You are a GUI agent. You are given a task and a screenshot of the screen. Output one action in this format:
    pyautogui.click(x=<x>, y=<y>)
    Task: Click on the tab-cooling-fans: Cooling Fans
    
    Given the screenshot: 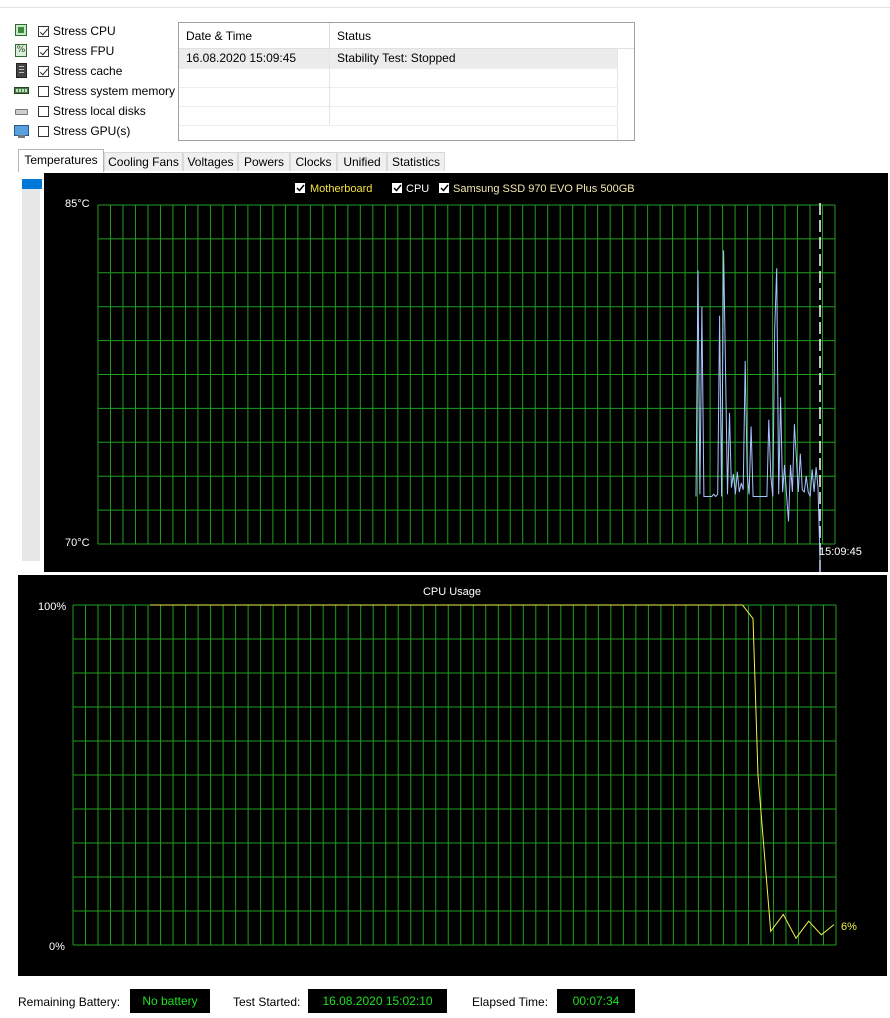 What is the action you would take?
    pyautogui.click(x=143, y=161)
    